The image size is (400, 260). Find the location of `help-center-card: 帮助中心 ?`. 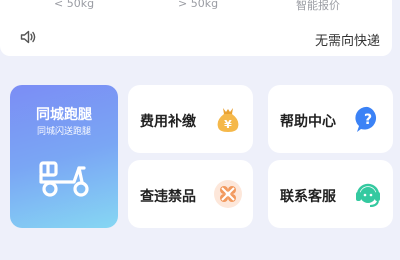

help-center-card: 帮助中心 ? is located at coordinates (330, 119).